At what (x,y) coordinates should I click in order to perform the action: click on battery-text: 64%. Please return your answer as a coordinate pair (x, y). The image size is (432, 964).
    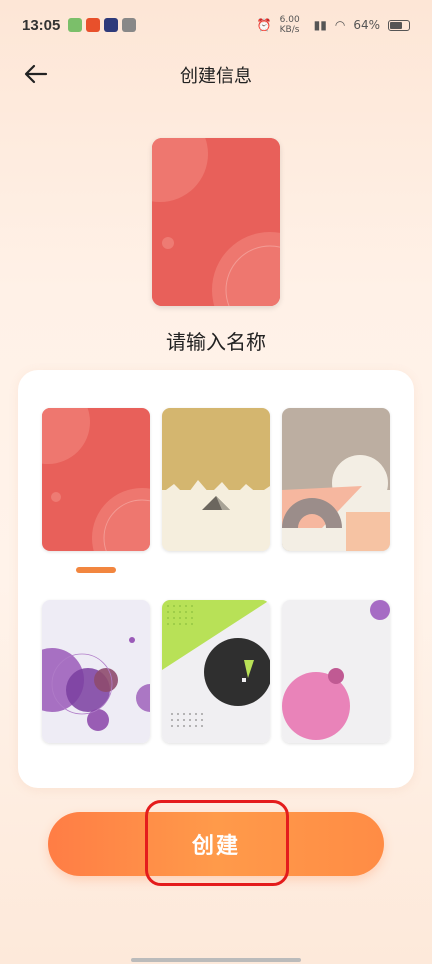
    Looking at the image, I should click on (366, 25).